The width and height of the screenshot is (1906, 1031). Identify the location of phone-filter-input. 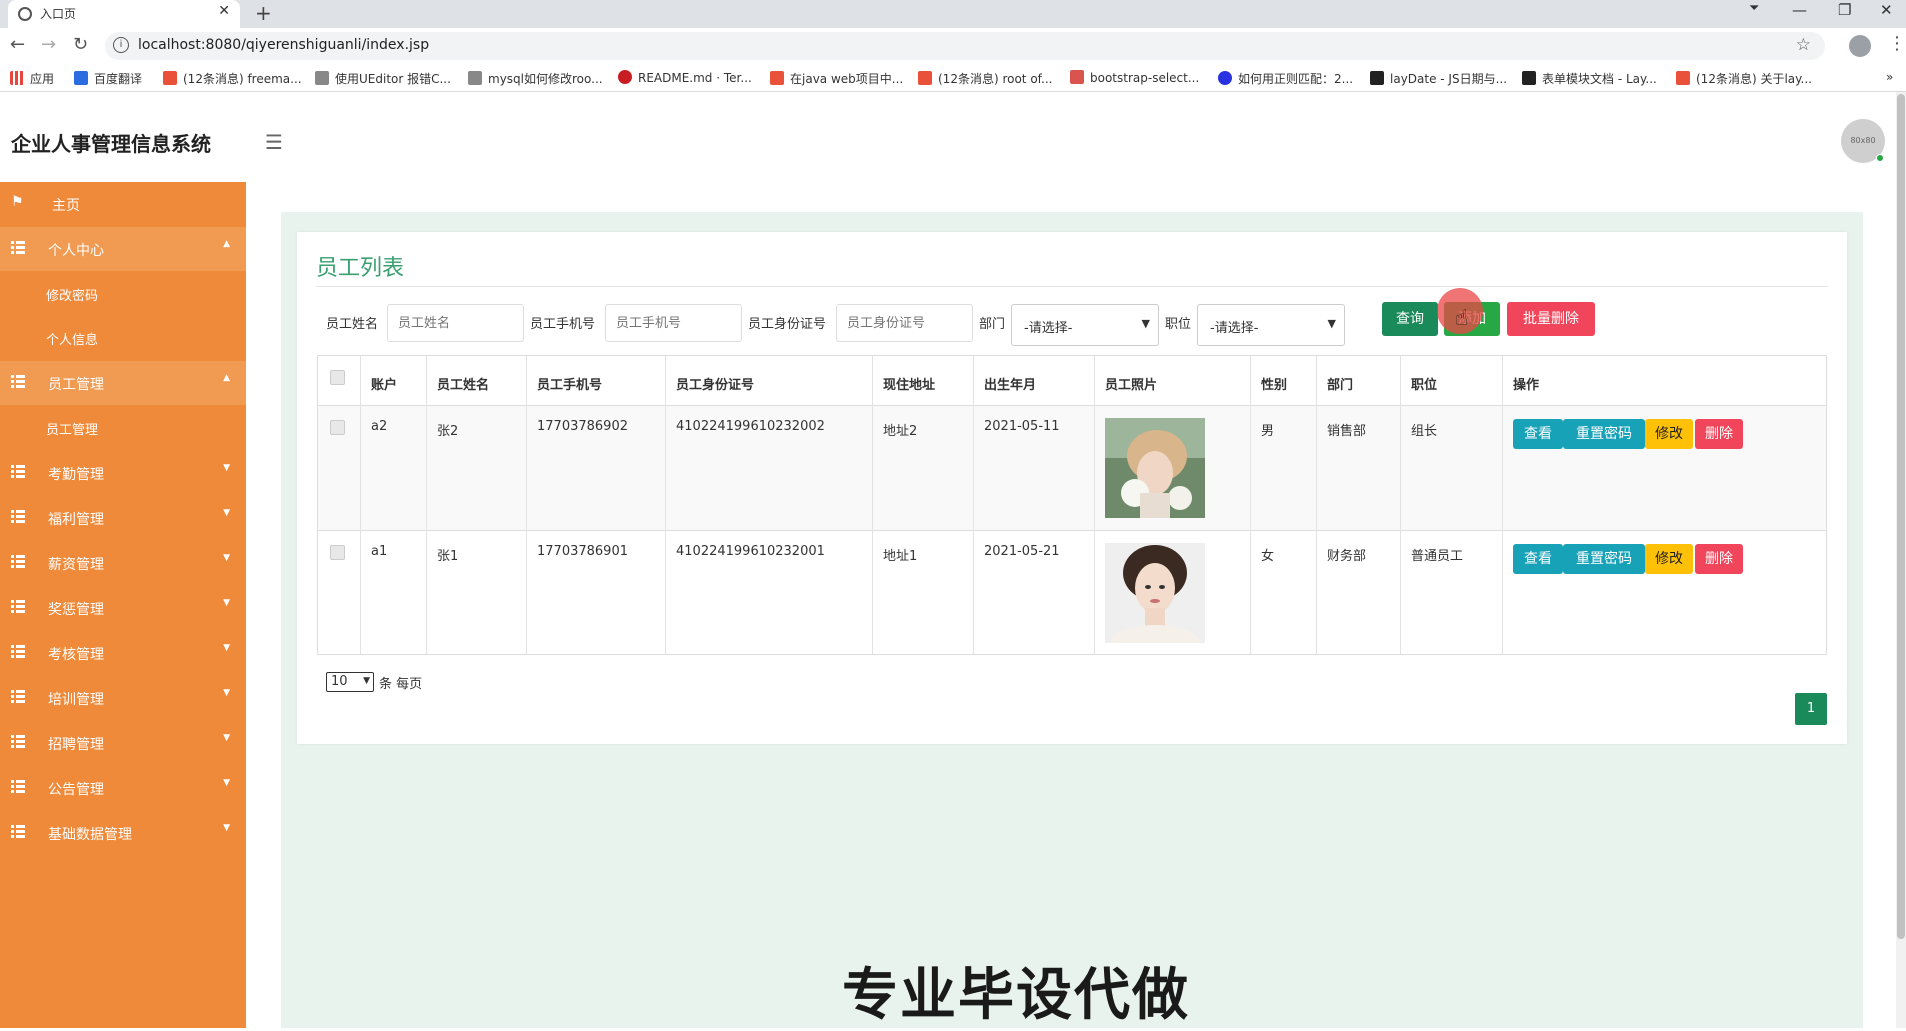
(673, 323).